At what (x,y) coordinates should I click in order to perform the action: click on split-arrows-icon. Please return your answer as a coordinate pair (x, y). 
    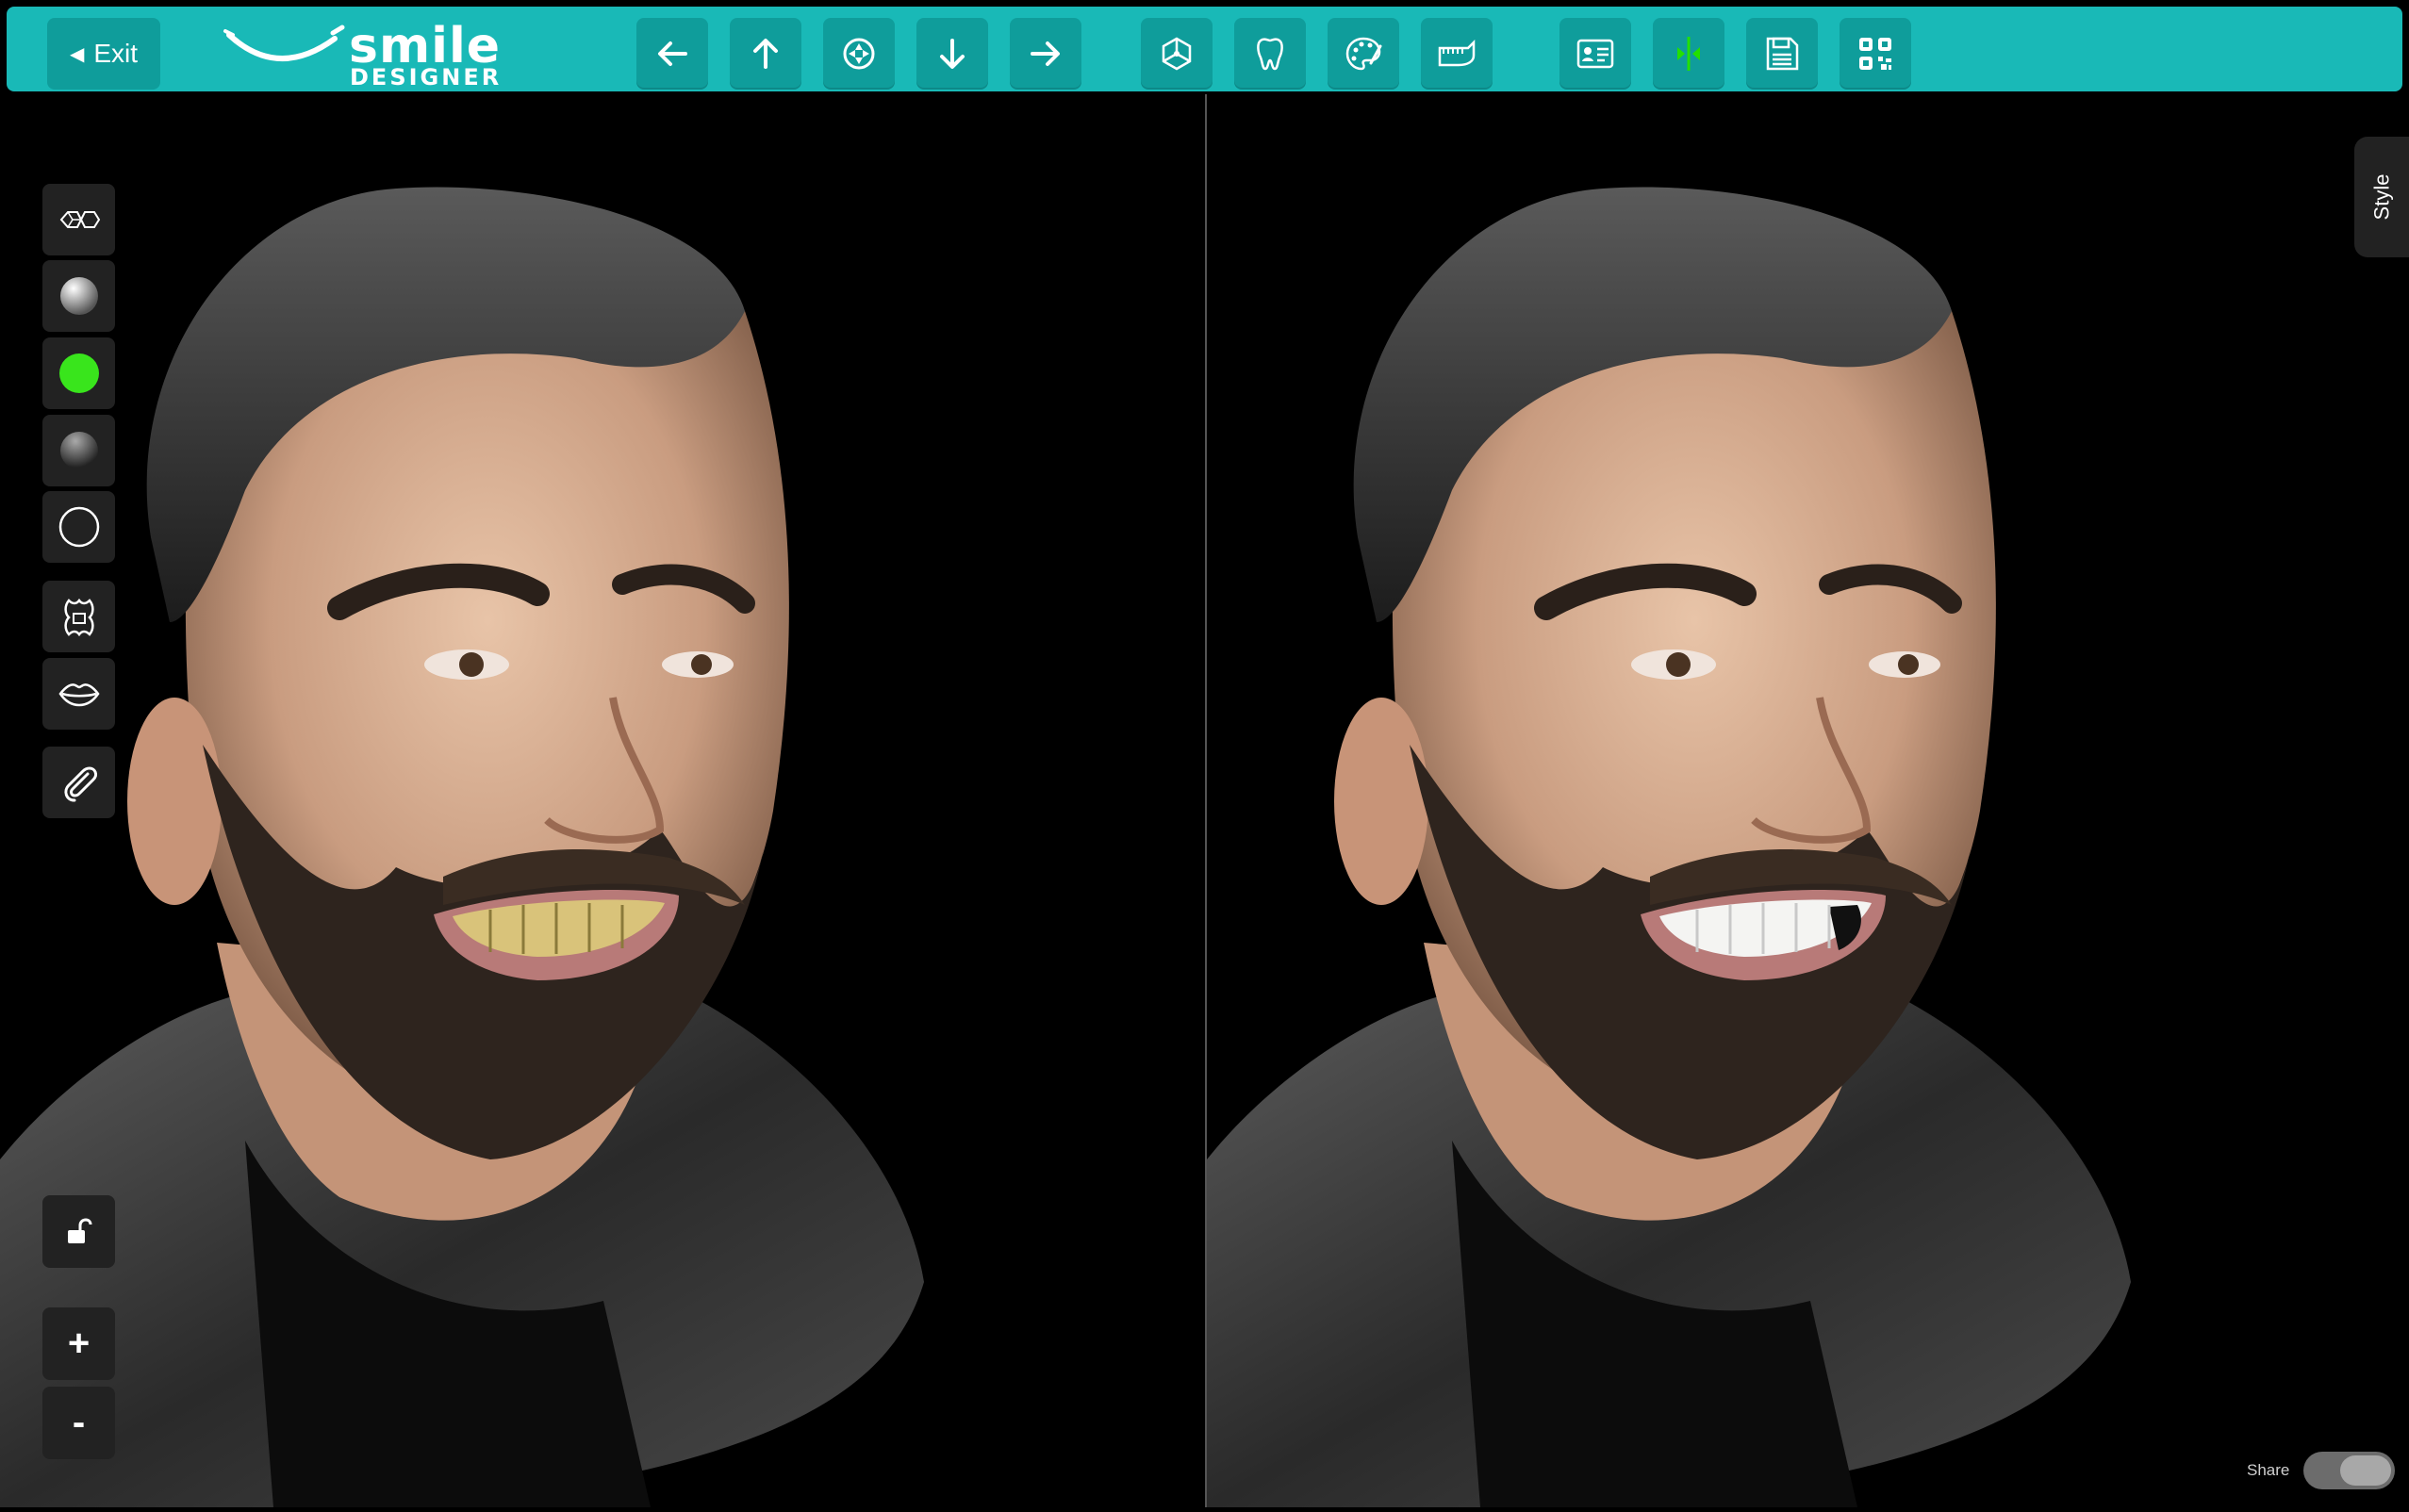
    Looking at the image, I should click on (1688, 54).